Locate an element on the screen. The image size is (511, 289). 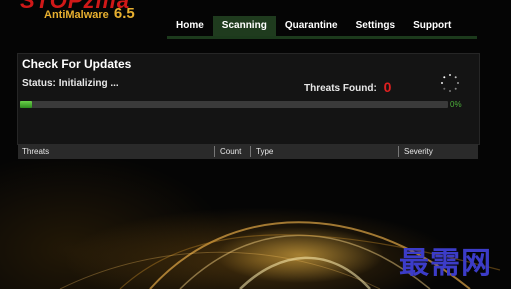
threats-table-header: Threats Count Type Severity is located at coordinates (248, 151).